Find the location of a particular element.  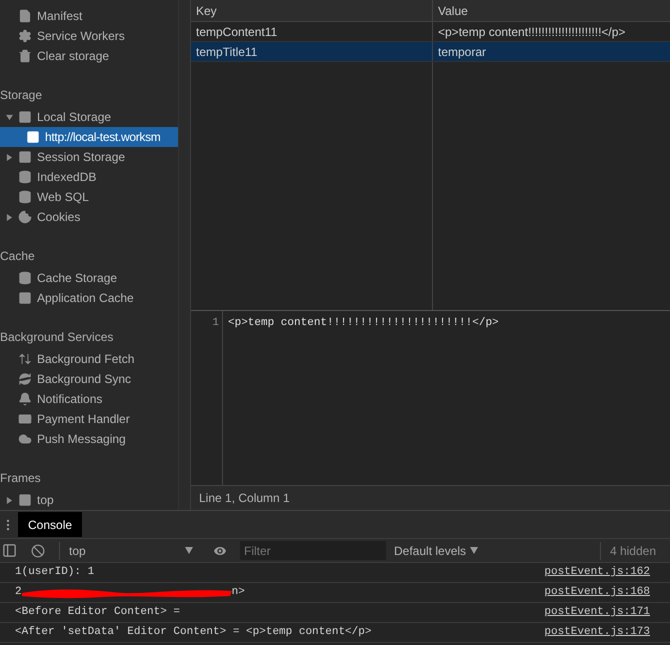

code-line: <p>temp content!!!!!!!!!!!!!!!!!!!!!!</p> is located at coordinates (363, 323).